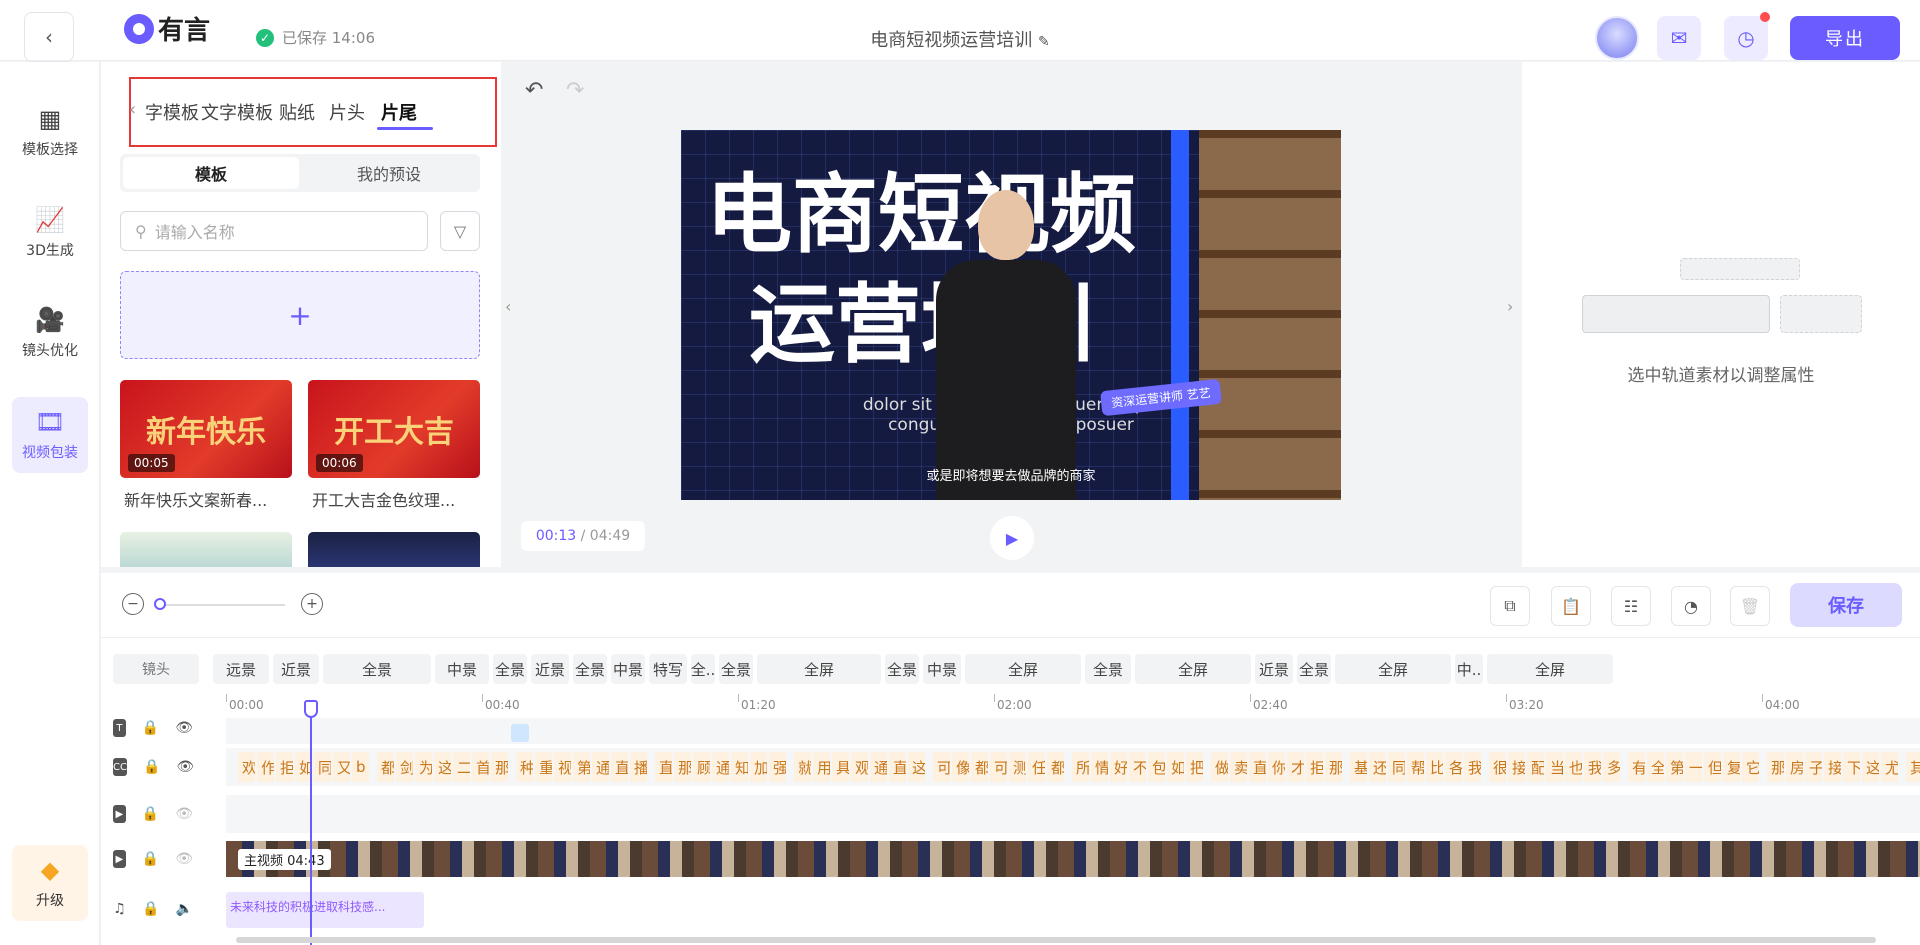 Image resolution: width=1920 pixels, height=945 pixels. Describe the element at coordinates (1137, 767) in the screenshot. I see `subtitle-clip: 不` at that location.